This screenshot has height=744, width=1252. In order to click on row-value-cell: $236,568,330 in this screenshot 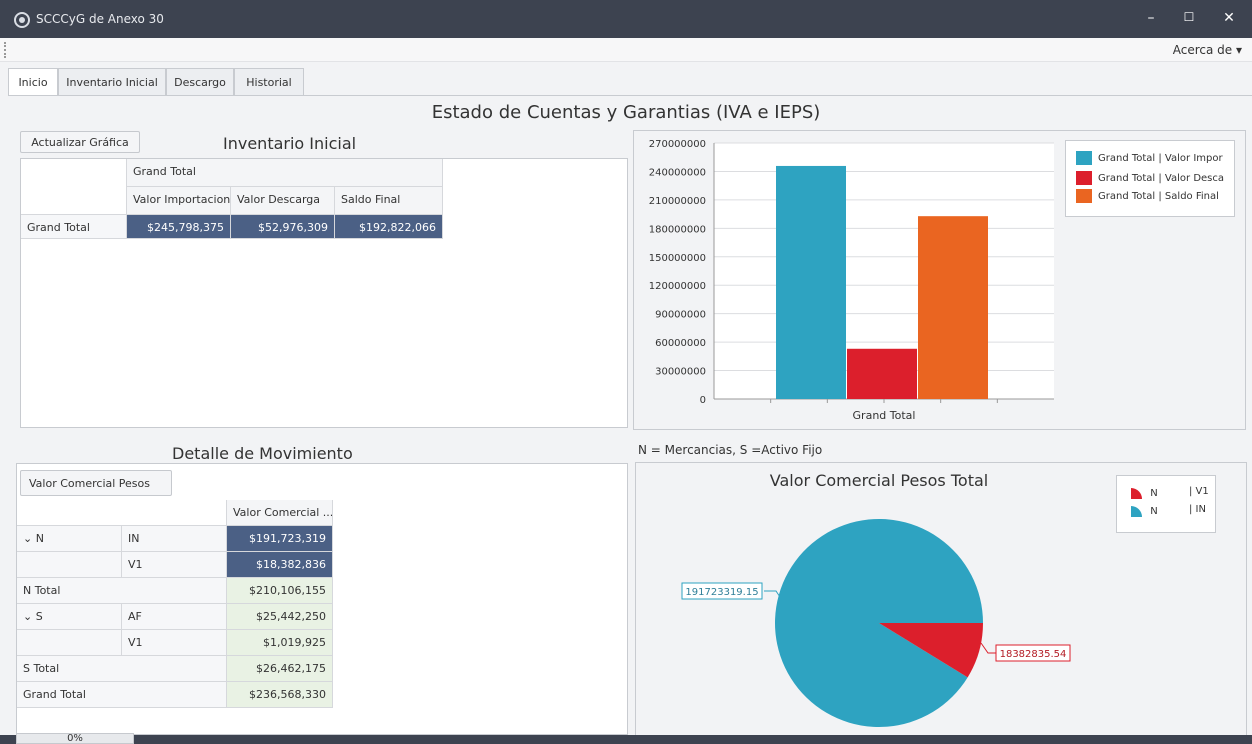, I will do `click(280, 695)`.